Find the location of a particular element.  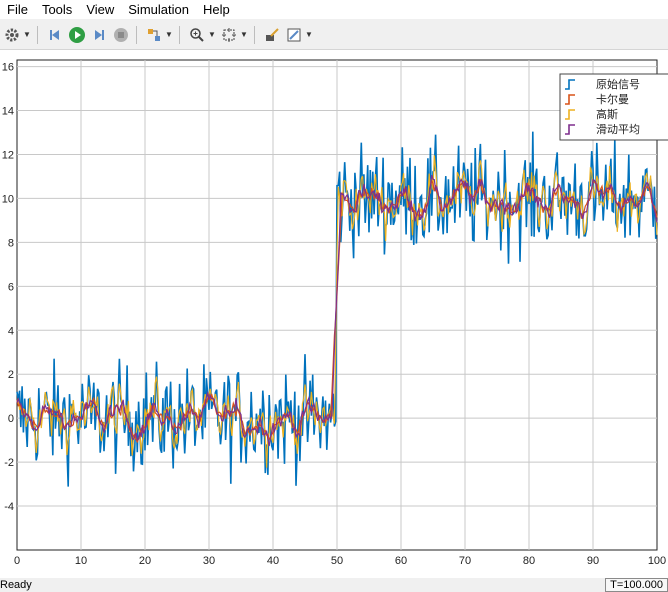

y-tick-label: 0 is located at coordinates (11, 419).